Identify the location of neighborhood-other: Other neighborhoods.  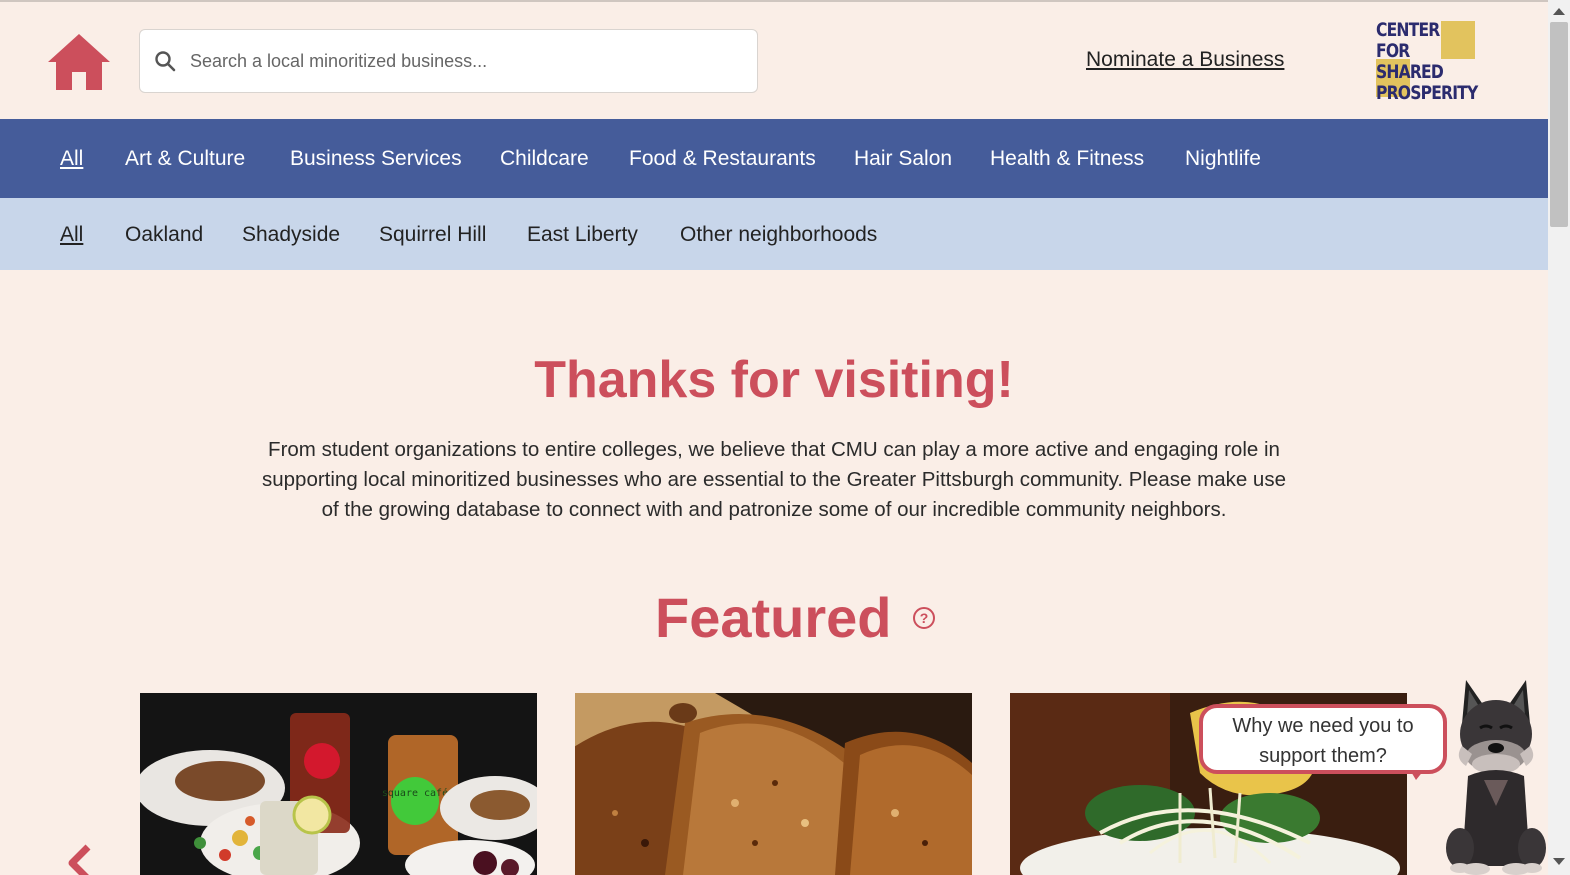
(778, 235).